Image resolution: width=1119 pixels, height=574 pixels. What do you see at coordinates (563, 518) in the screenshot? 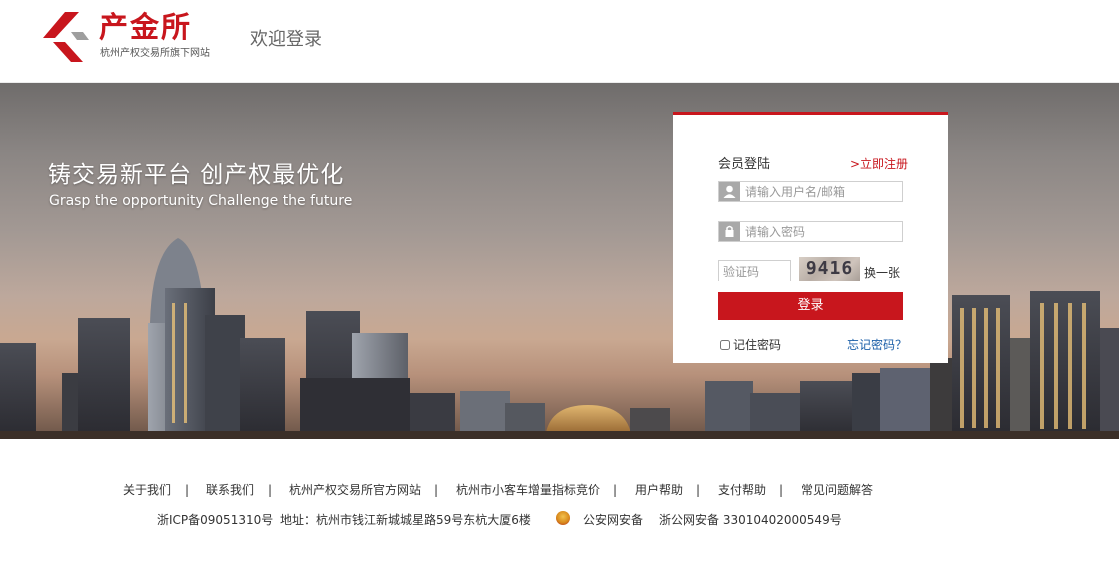
I see `police-badge-icon` at bounding box center [563, 518].